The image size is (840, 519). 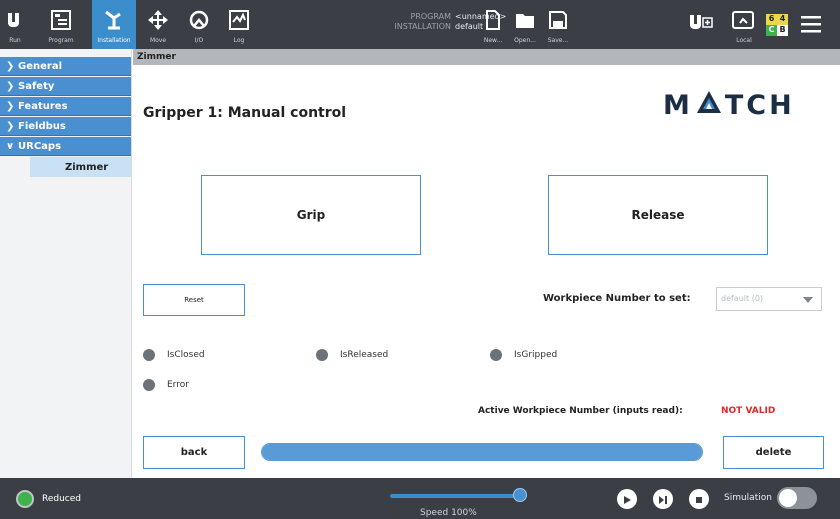 I want to click on log-icon, so click(x=239, y=20).